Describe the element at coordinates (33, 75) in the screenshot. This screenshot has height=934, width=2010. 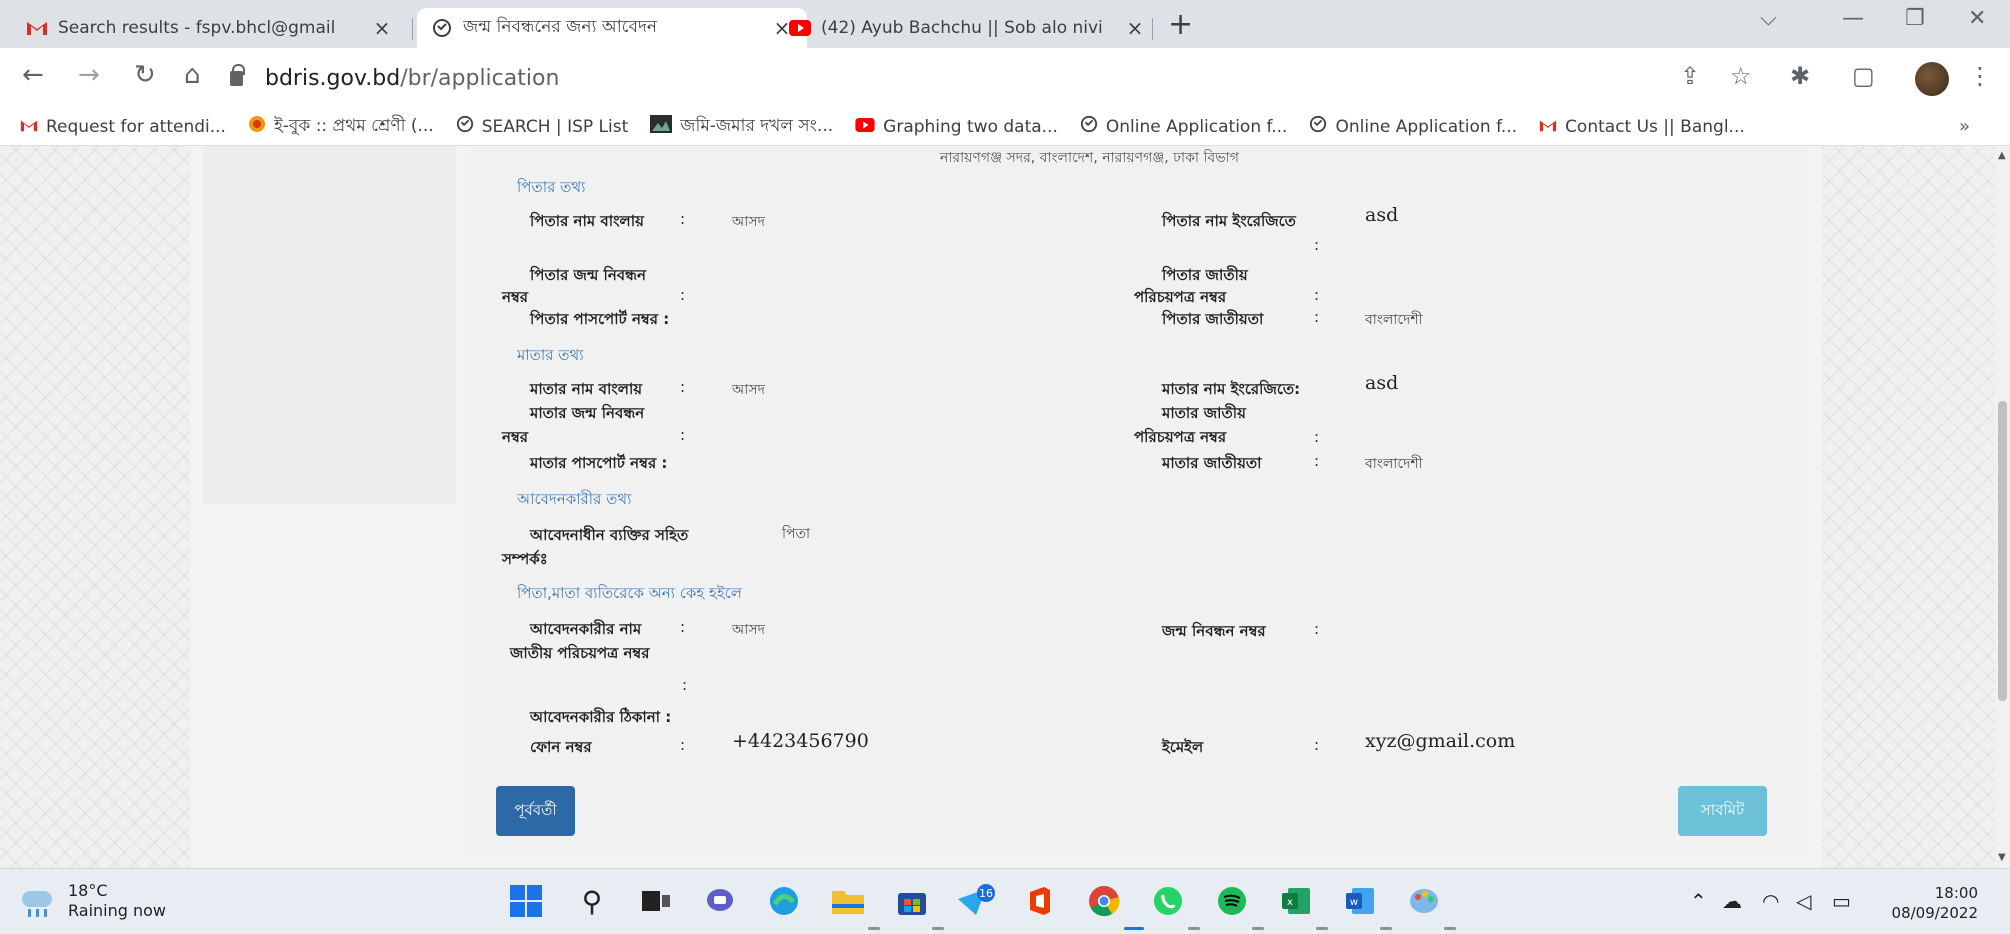
I see `back-icon: ←` at that location.